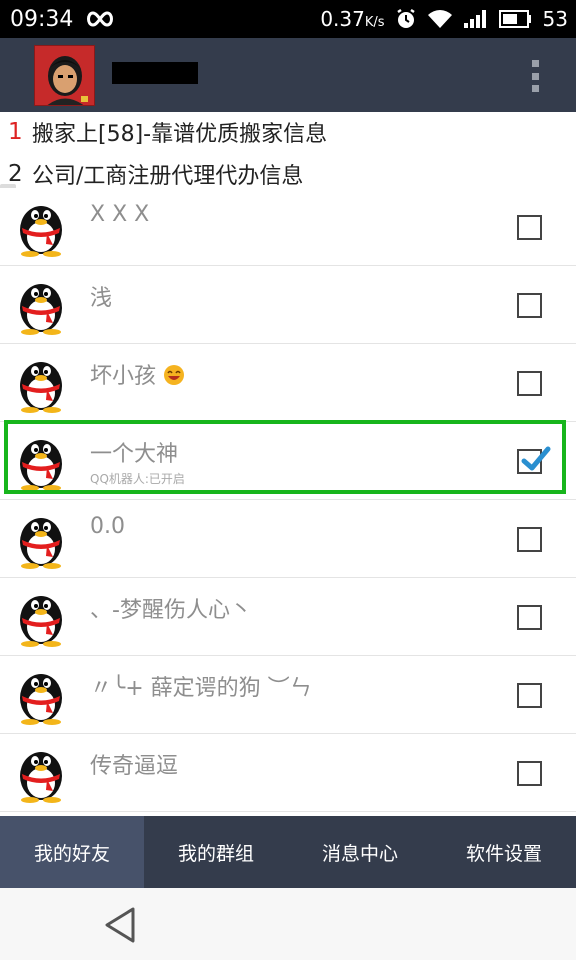 The width and height of the screenshot is (576, 960). Describe the element at coordinates (288, 461) in the screenshot. I see `list-item: 一个大神 QQ机器人:已开启` at that location.